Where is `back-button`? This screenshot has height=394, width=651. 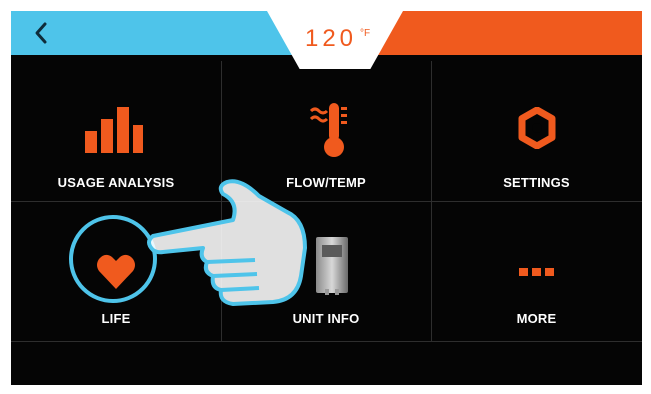
back-button is located at coordinates (45, 33).